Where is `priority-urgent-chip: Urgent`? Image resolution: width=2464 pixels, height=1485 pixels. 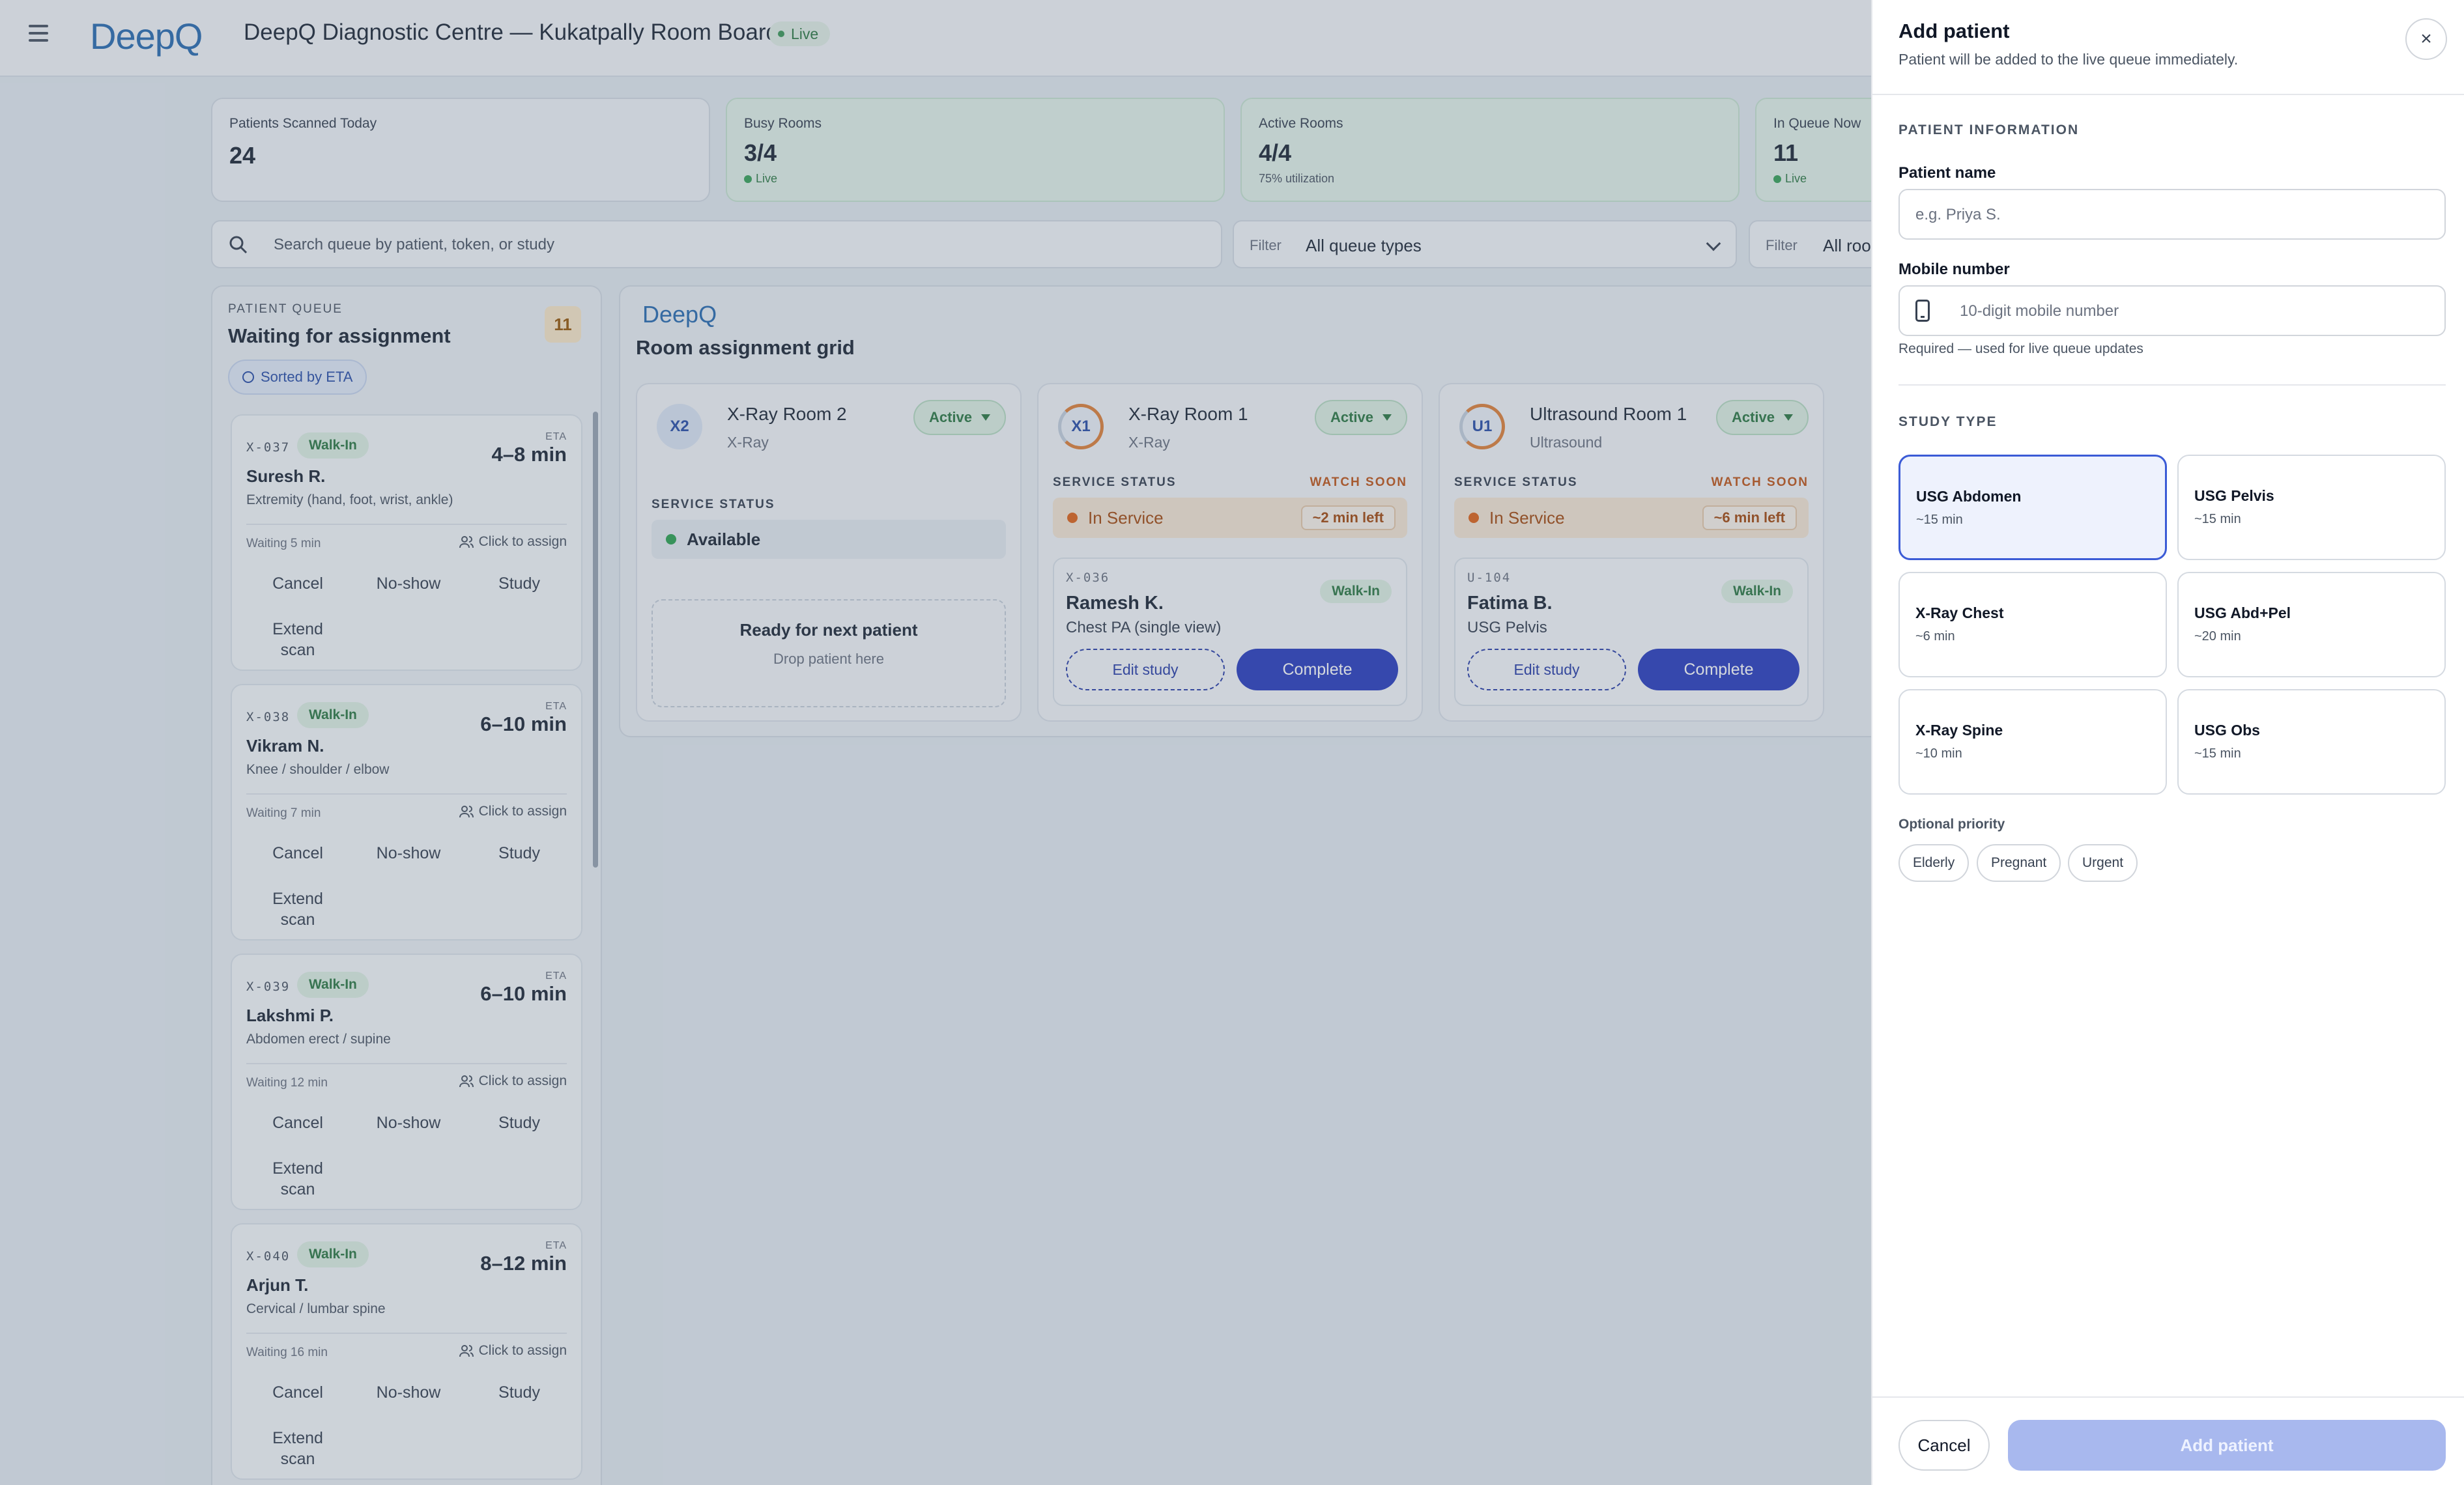
priority-urgent-chip: Urgent is located at coordinates (2103, 863).